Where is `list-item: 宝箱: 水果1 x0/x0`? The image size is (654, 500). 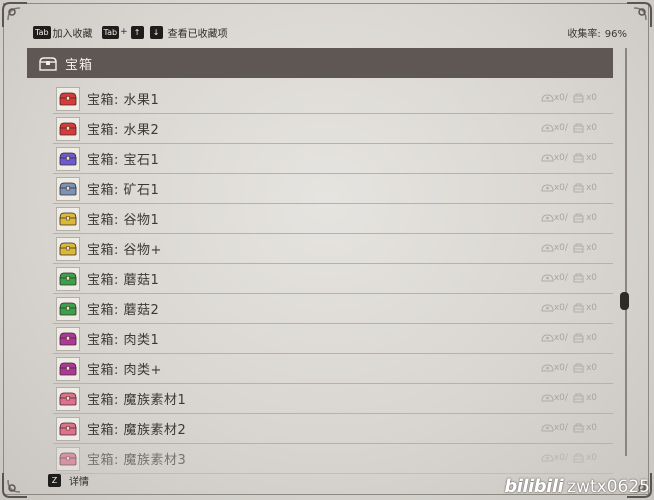 list-item: 宝箱: 水果1 x0/x0 is located at coordinates (333, 99).